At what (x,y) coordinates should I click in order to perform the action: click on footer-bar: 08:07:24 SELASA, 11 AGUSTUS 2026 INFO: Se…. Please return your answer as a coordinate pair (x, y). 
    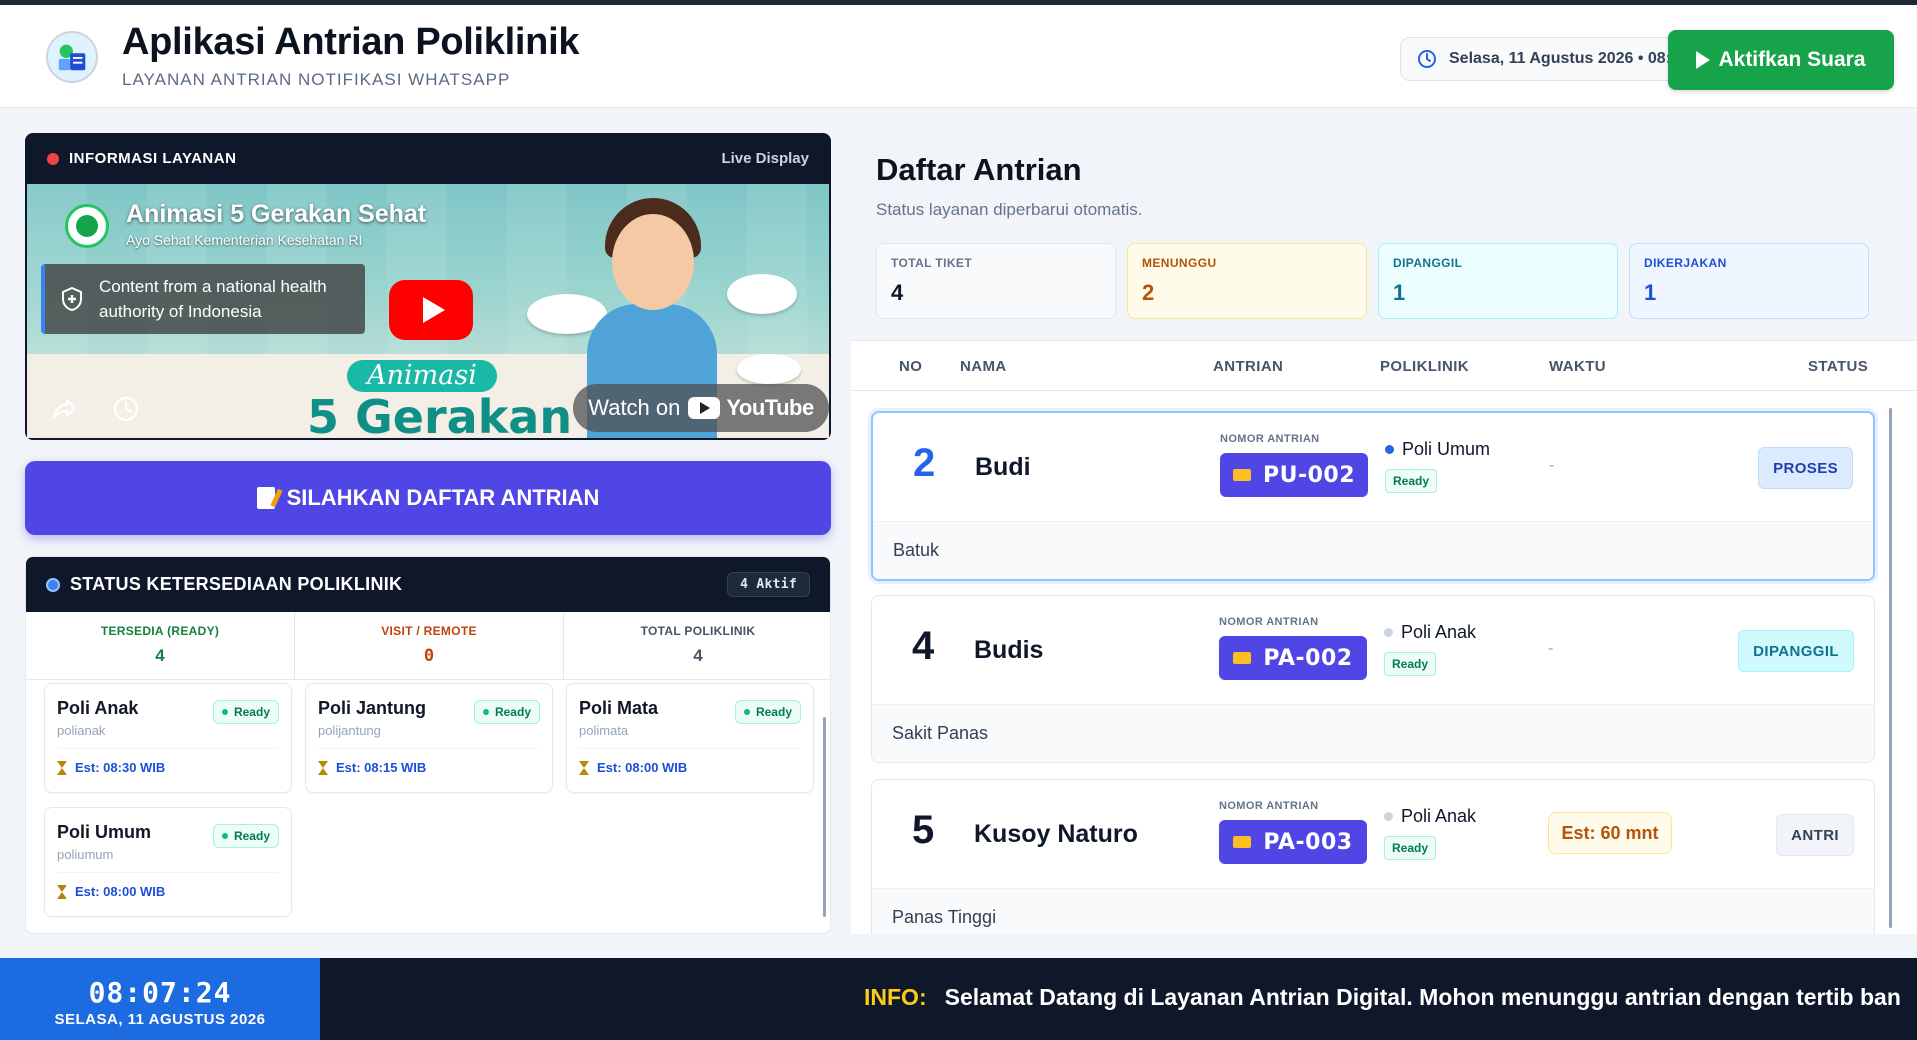
    Looking at the image, I should click on (958, 999).